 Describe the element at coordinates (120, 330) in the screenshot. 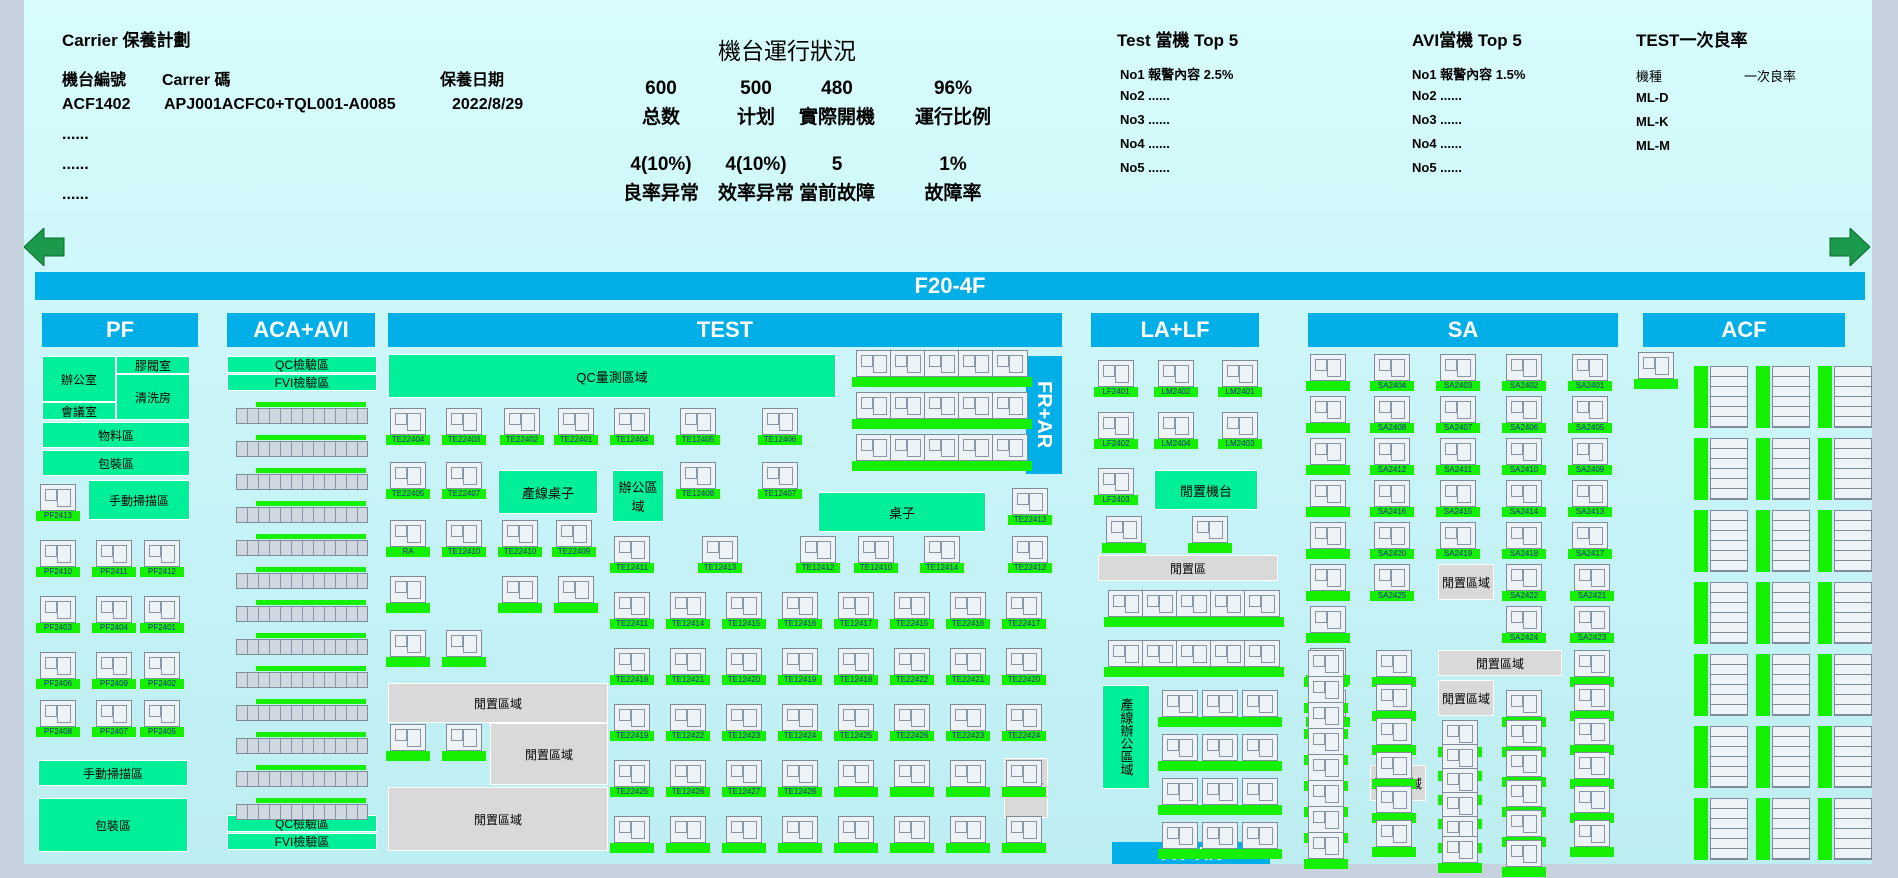

I see `area-pf-header: PF` at that location.